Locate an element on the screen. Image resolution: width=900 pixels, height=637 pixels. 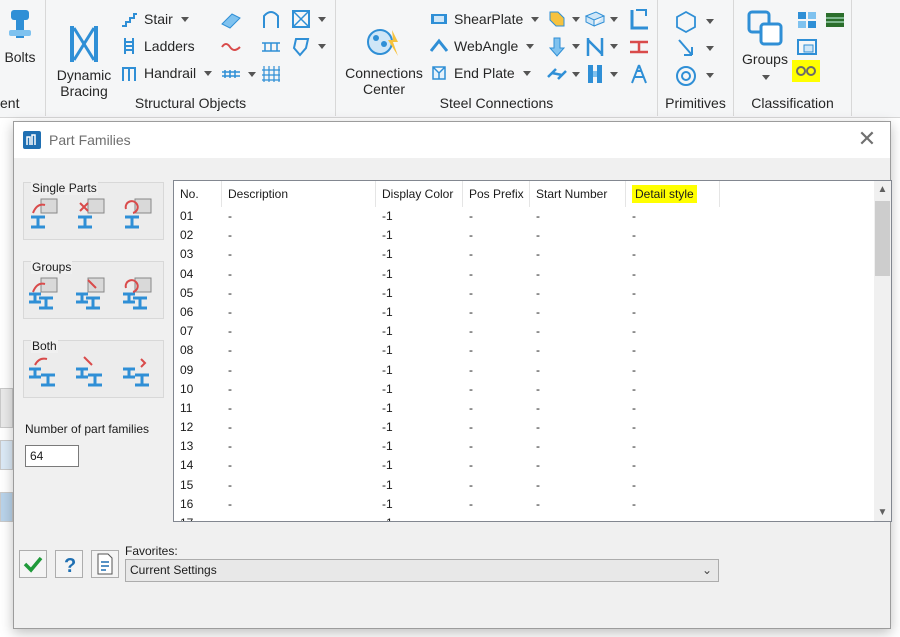
single-part-add-icon is located at coordinates (44, 214).